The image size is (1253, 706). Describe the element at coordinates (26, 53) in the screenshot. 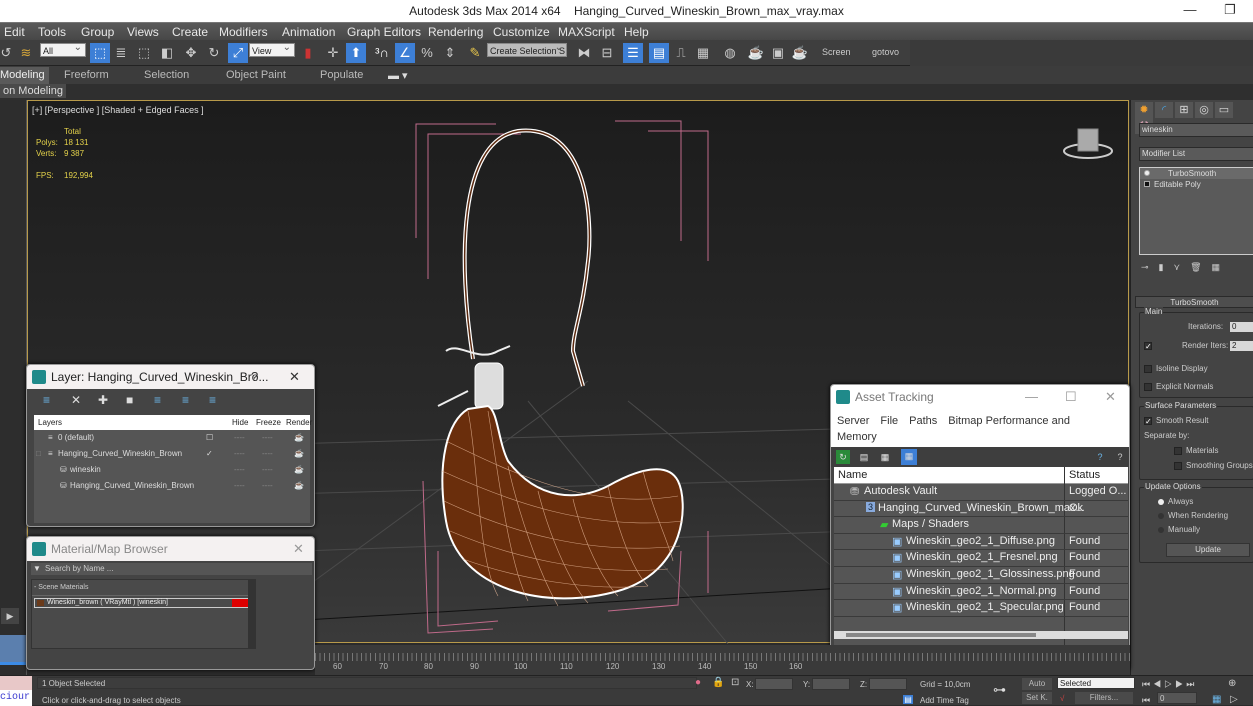

I see `bind-space-warp-icon: ≋` at that location.